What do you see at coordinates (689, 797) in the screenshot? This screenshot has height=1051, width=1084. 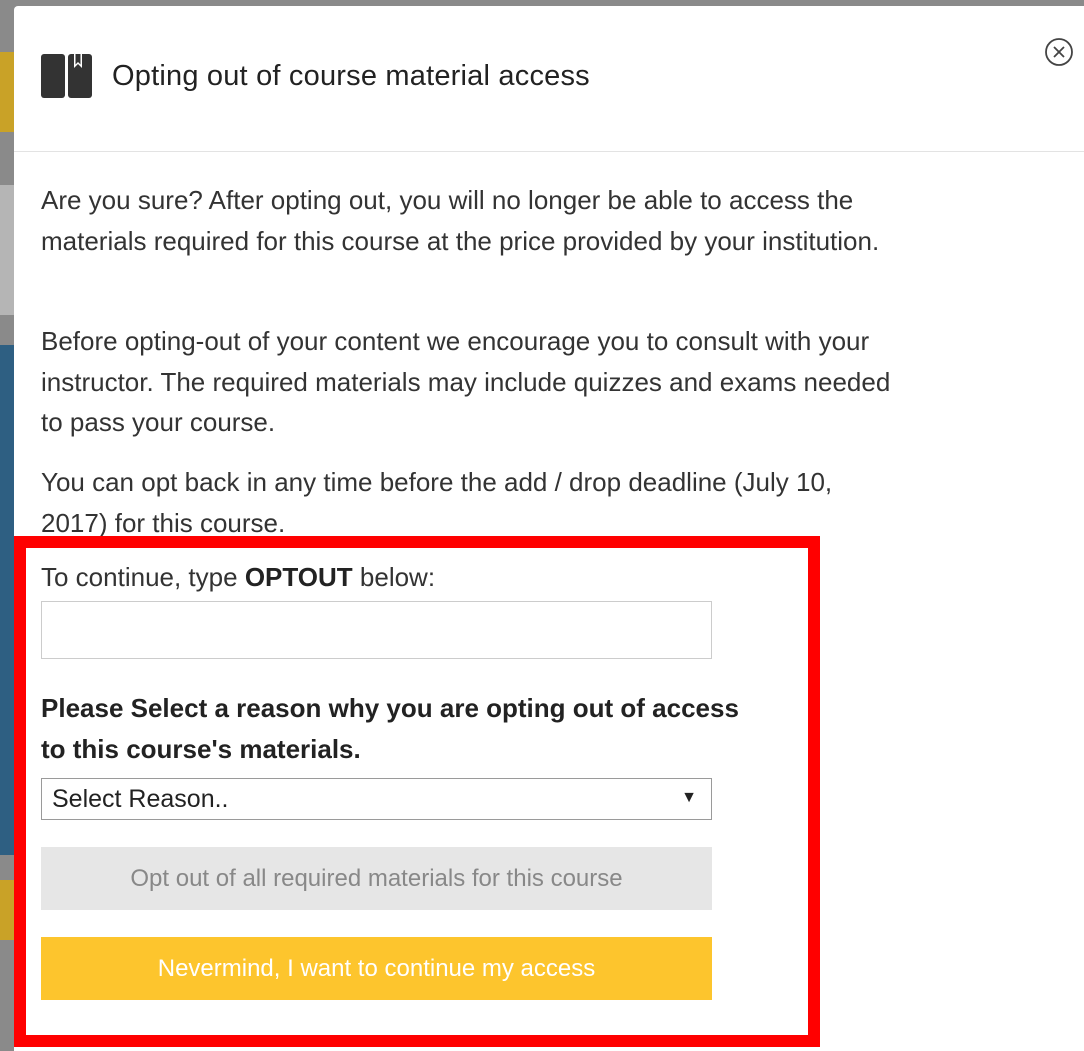 I see `dropdown-arrow-icon: ▼` at bounding box center [689, 797].